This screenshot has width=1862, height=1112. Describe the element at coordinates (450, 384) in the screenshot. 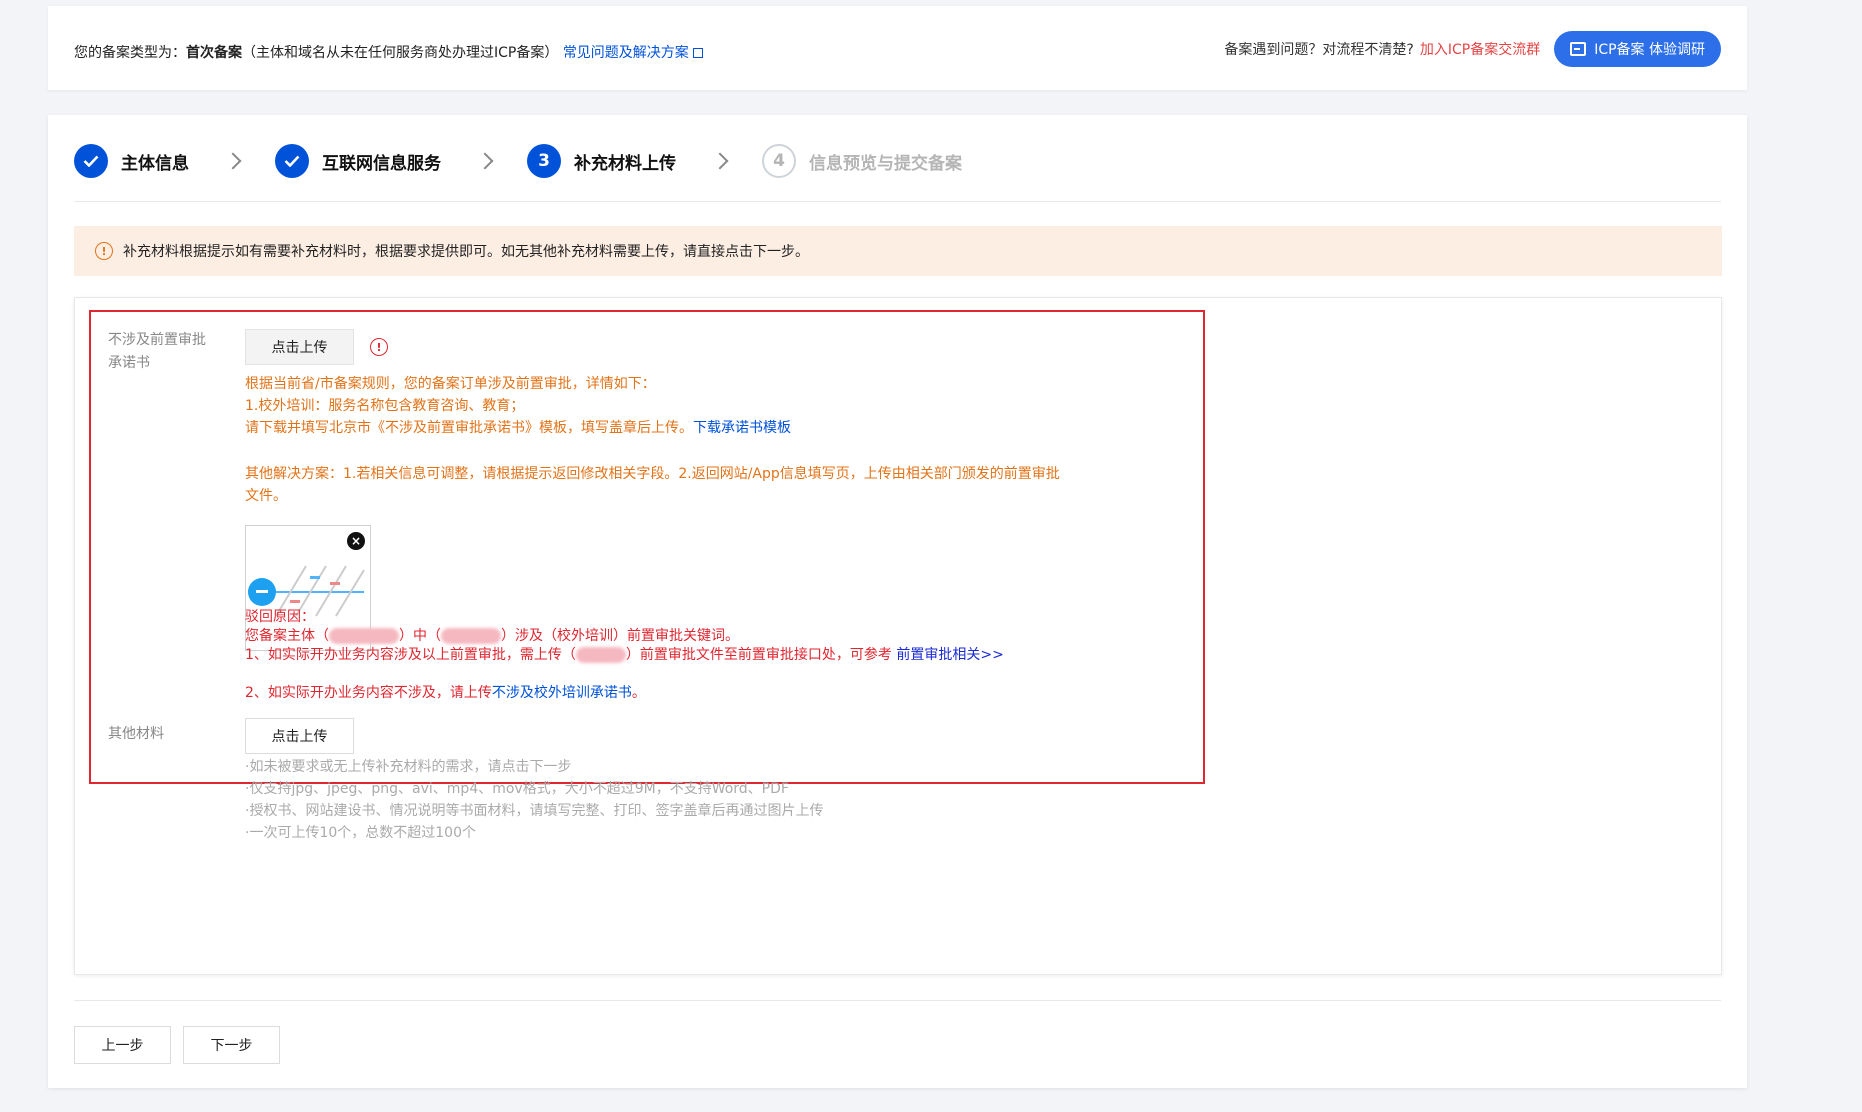

I see `rule-text-1: 根据当前省/市备案规则，您的备案订单涉及前置审批，详情如下：` at that location.